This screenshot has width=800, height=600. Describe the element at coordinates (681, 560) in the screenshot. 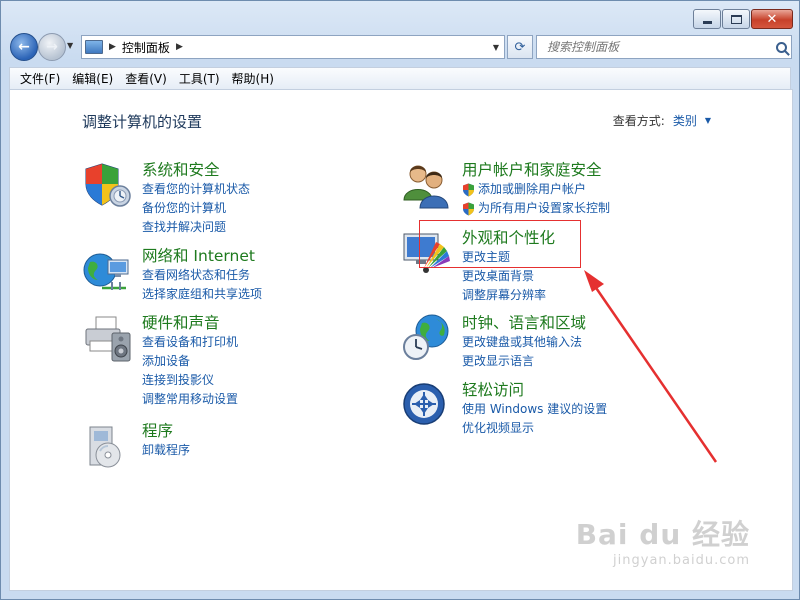

I see `watermark-url: jingyan.baidu.com` at that location.